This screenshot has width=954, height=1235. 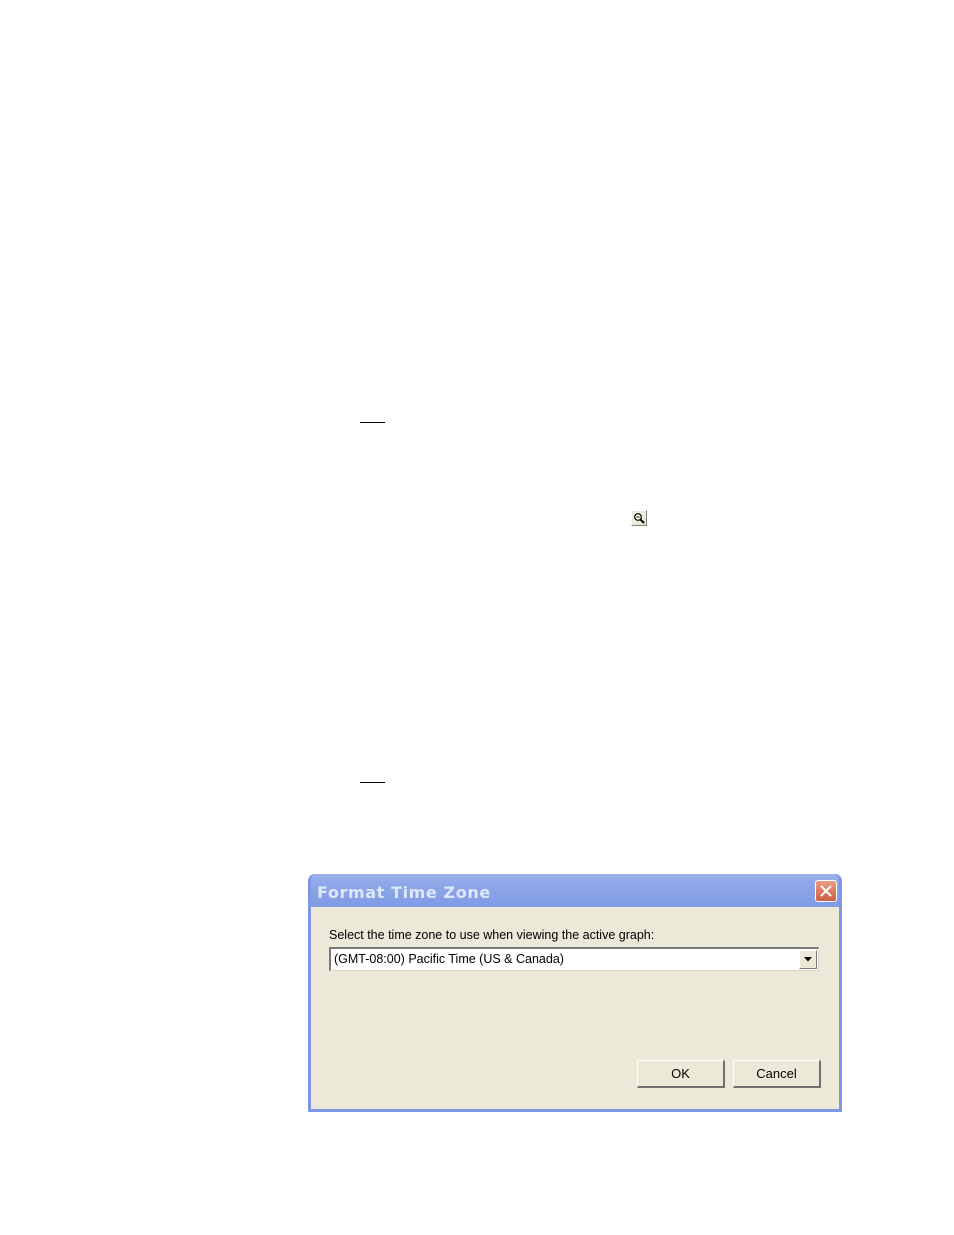 I want to click on zoom-button, so click(x=639, y=518).